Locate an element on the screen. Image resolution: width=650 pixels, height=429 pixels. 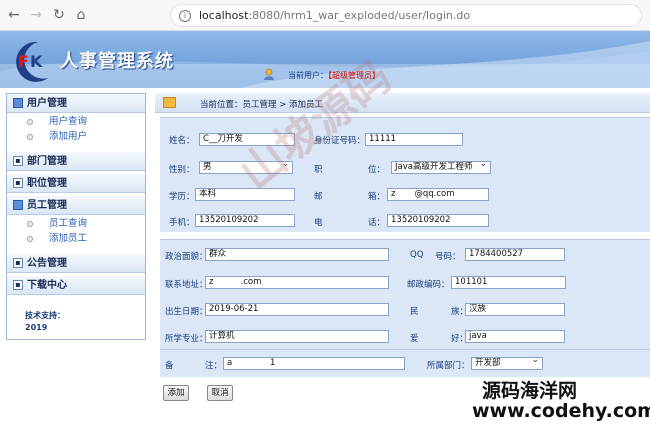
tech-support: 技术支持： 2019 is located at coordinates (45, 321).